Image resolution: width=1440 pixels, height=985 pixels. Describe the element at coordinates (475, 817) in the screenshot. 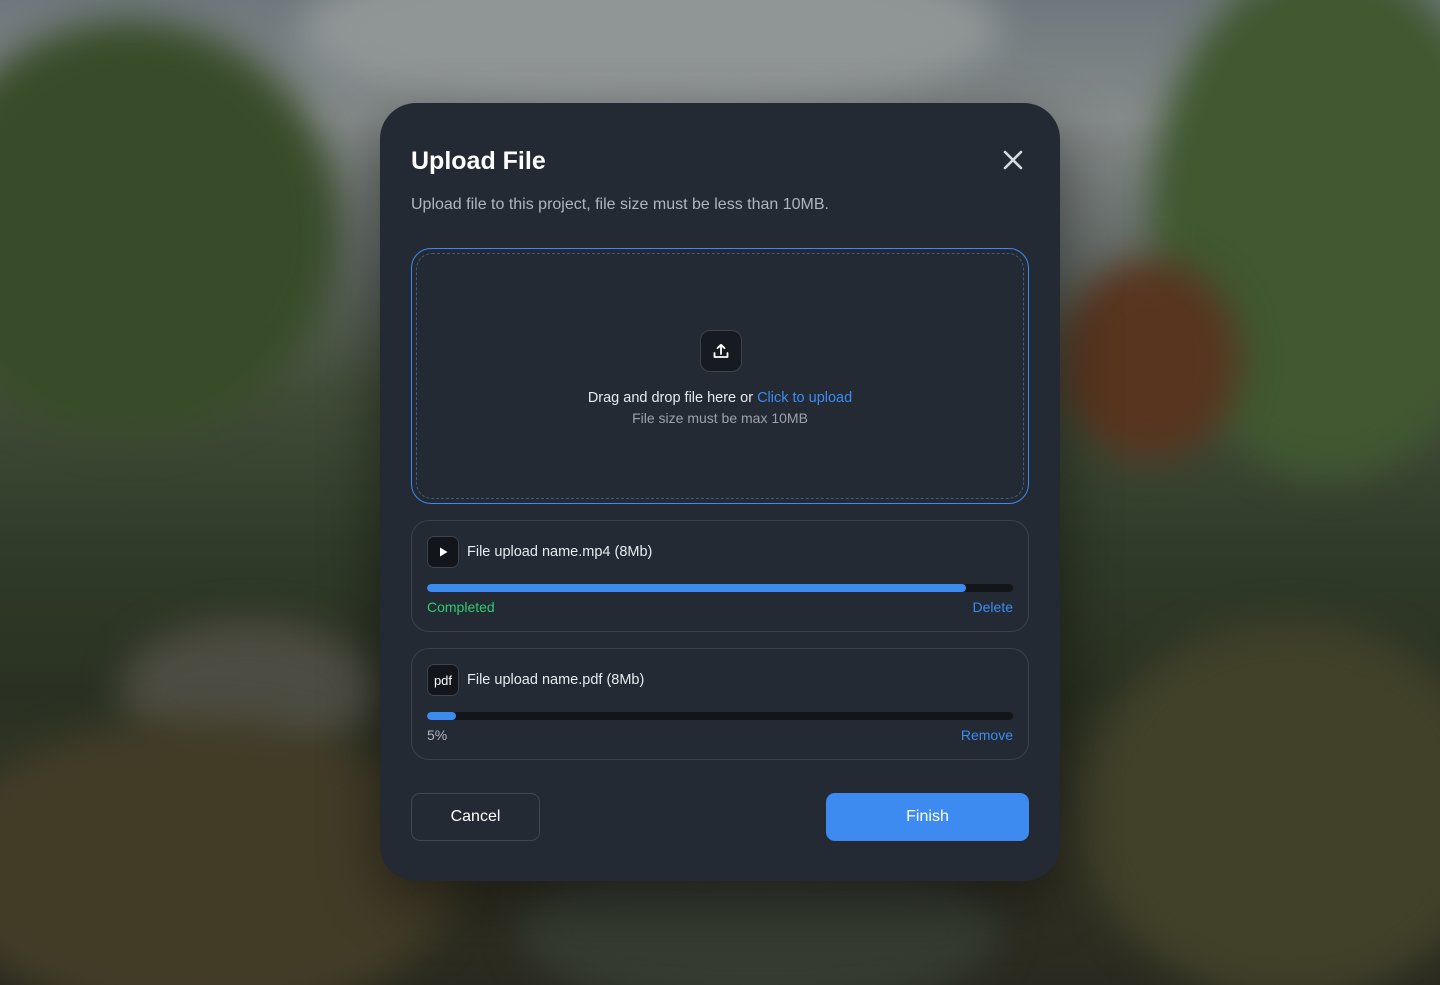

I see `cancel-button: Cancel` at that location.